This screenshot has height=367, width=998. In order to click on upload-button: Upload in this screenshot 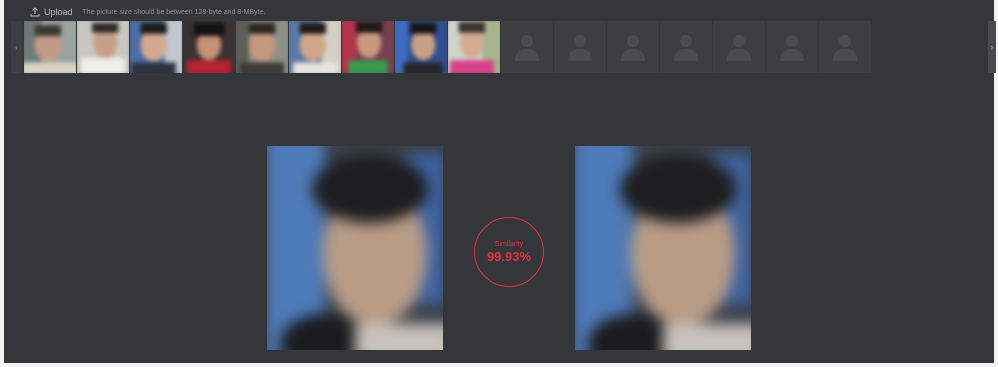, I will do `click(51, 12)`.